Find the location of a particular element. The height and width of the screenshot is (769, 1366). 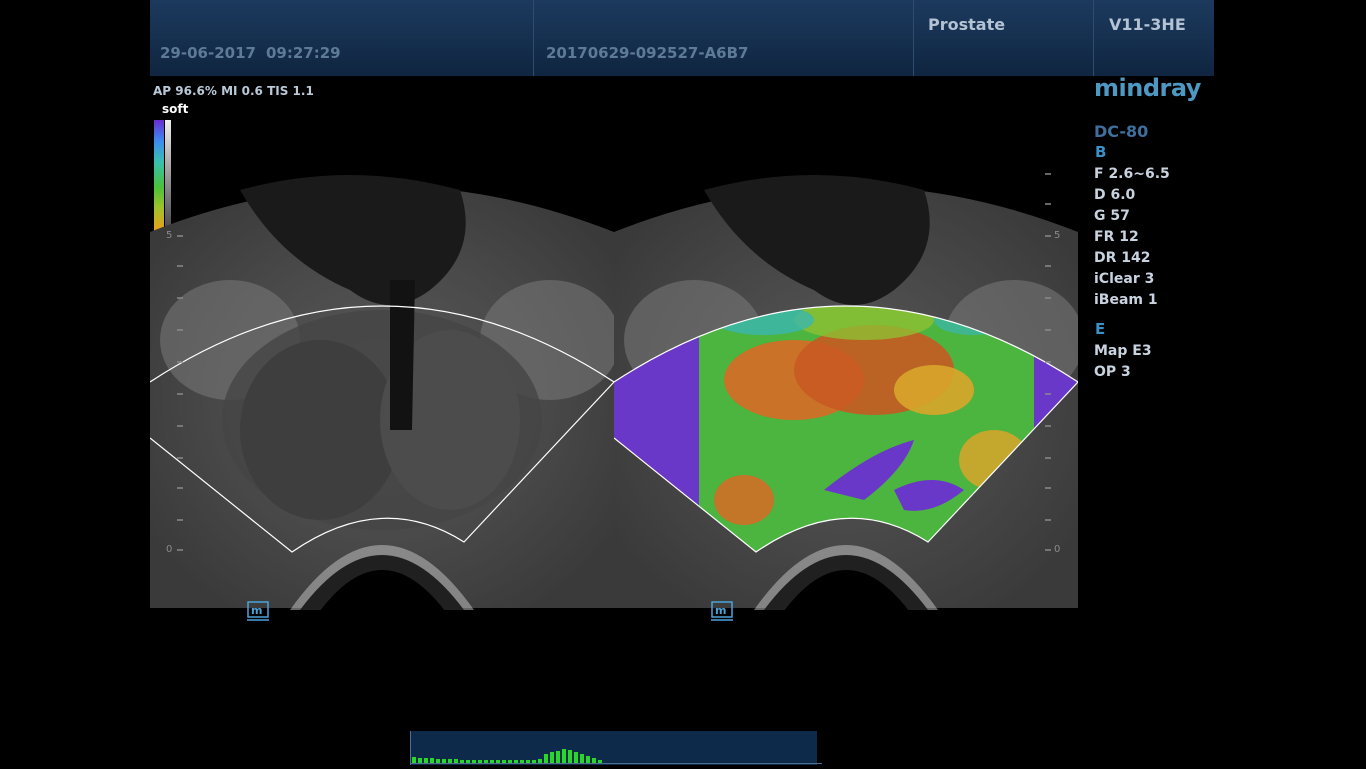

header-bar is located at coordinates (682, 38).